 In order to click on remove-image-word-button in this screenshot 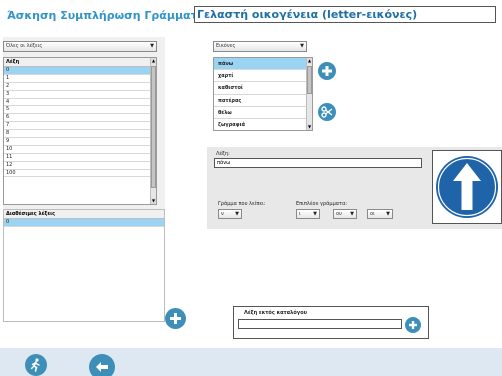, I will do `click(327, 112)`.